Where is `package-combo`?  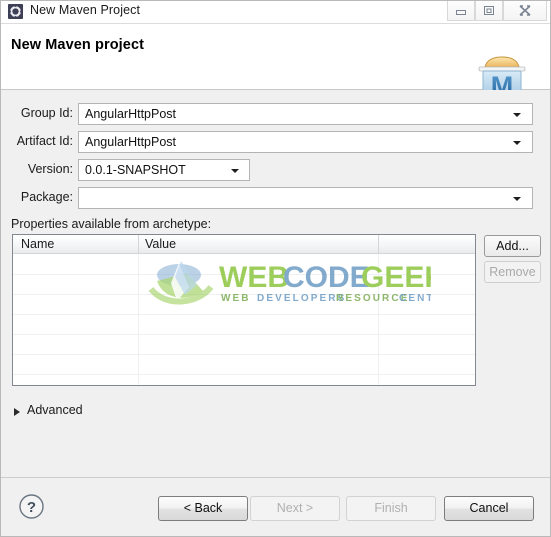 package-combo is located at coordinates (305, 198).